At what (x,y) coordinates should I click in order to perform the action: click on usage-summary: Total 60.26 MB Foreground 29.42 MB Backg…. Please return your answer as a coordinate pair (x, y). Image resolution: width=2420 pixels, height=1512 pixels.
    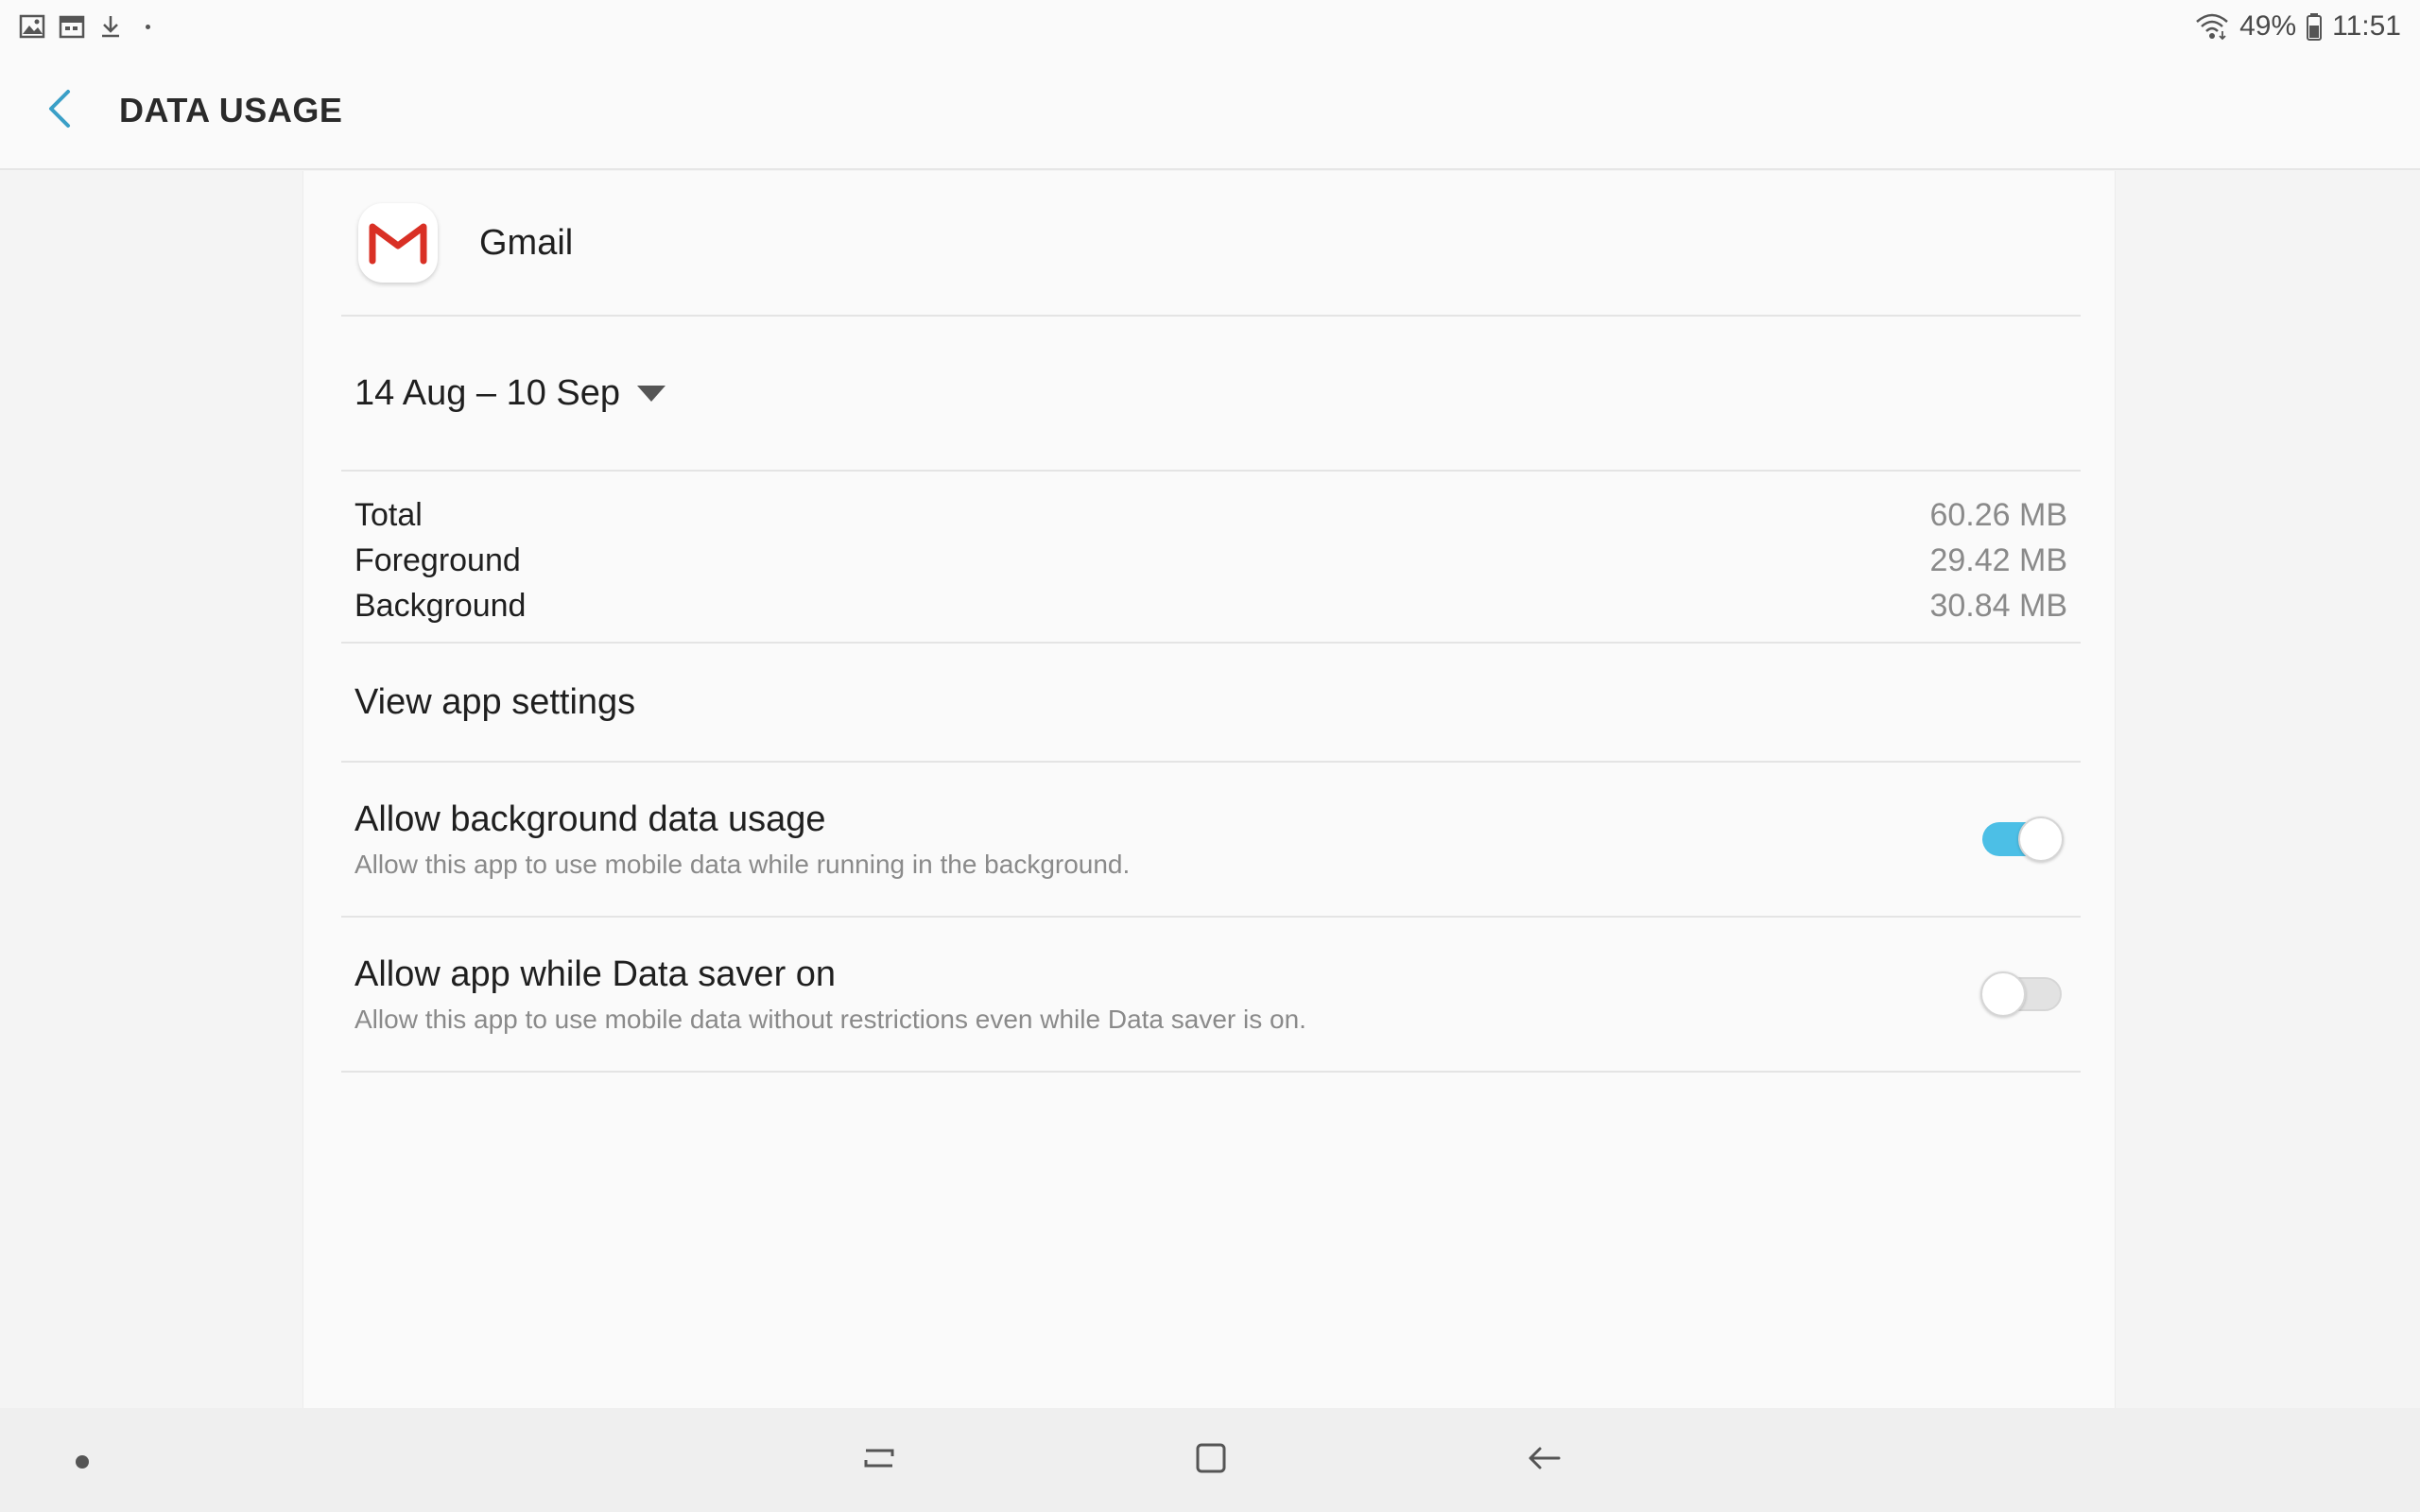
    Looking at the image, I should click on (1211, 558).